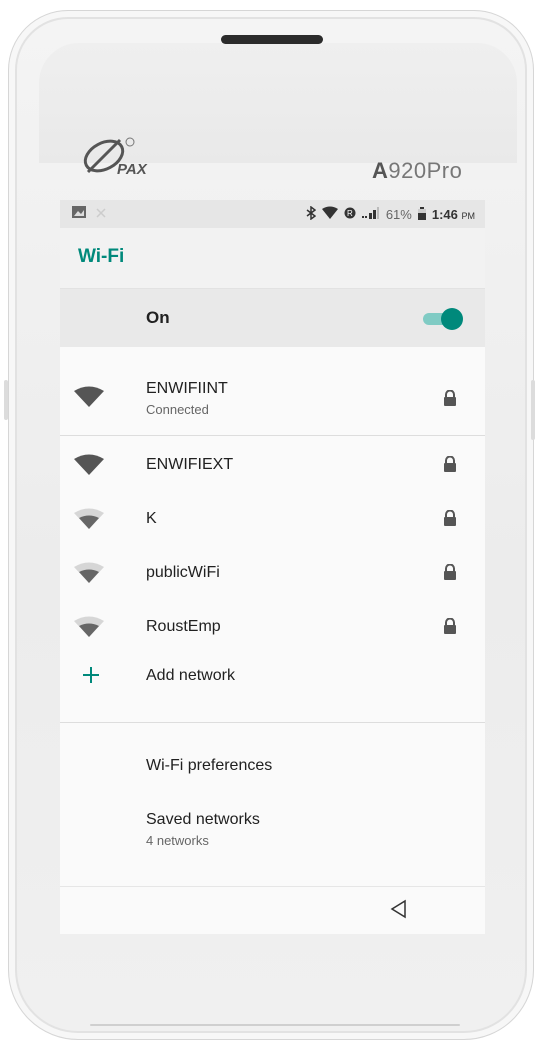 This screenshot has width=539, height=1045. Describe the element at coordinates (311, 214) in the screenshot. I see `bluetooth-icon` at that location.